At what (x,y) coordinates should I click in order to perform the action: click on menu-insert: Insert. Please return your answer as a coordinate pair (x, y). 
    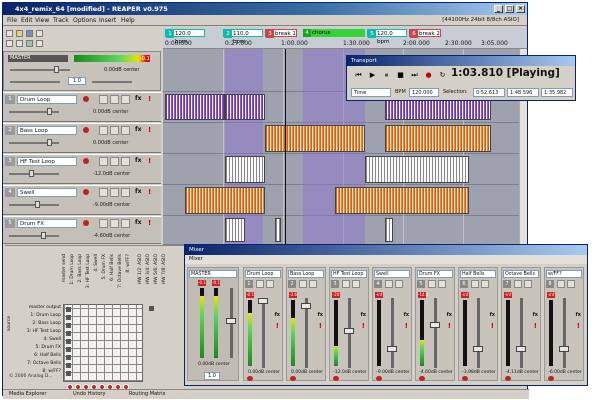
    Looking at the image, I should click on (107, 20).